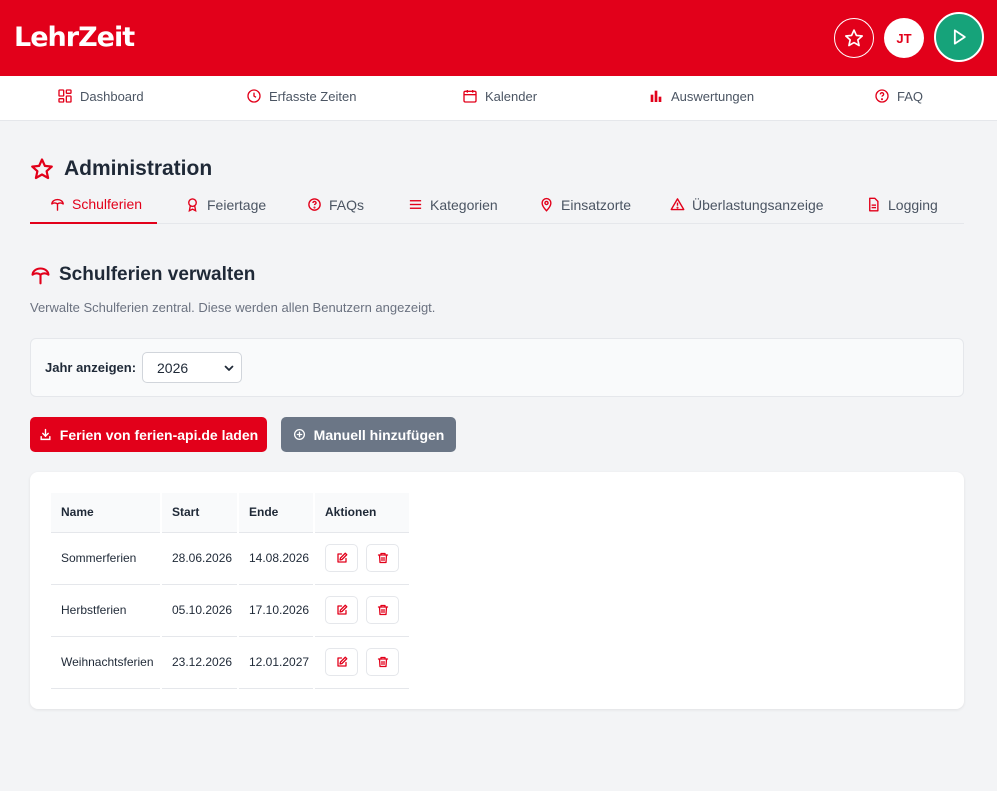  What do you see at coordinates (677, 204) in the screenshot?
I see `warning-icon` at bounding box center [677, 204].